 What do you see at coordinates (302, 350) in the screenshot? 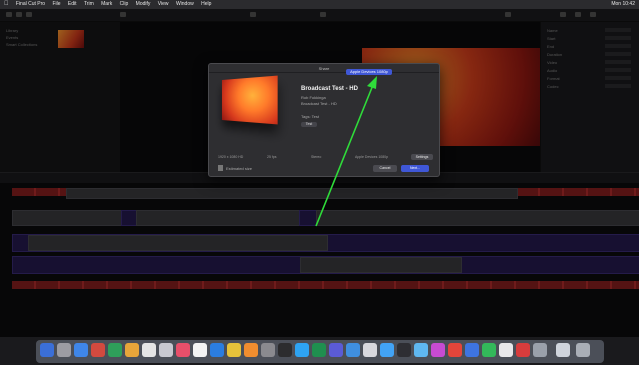
I see `photoshop-icon` at bounding box center [302, 350].